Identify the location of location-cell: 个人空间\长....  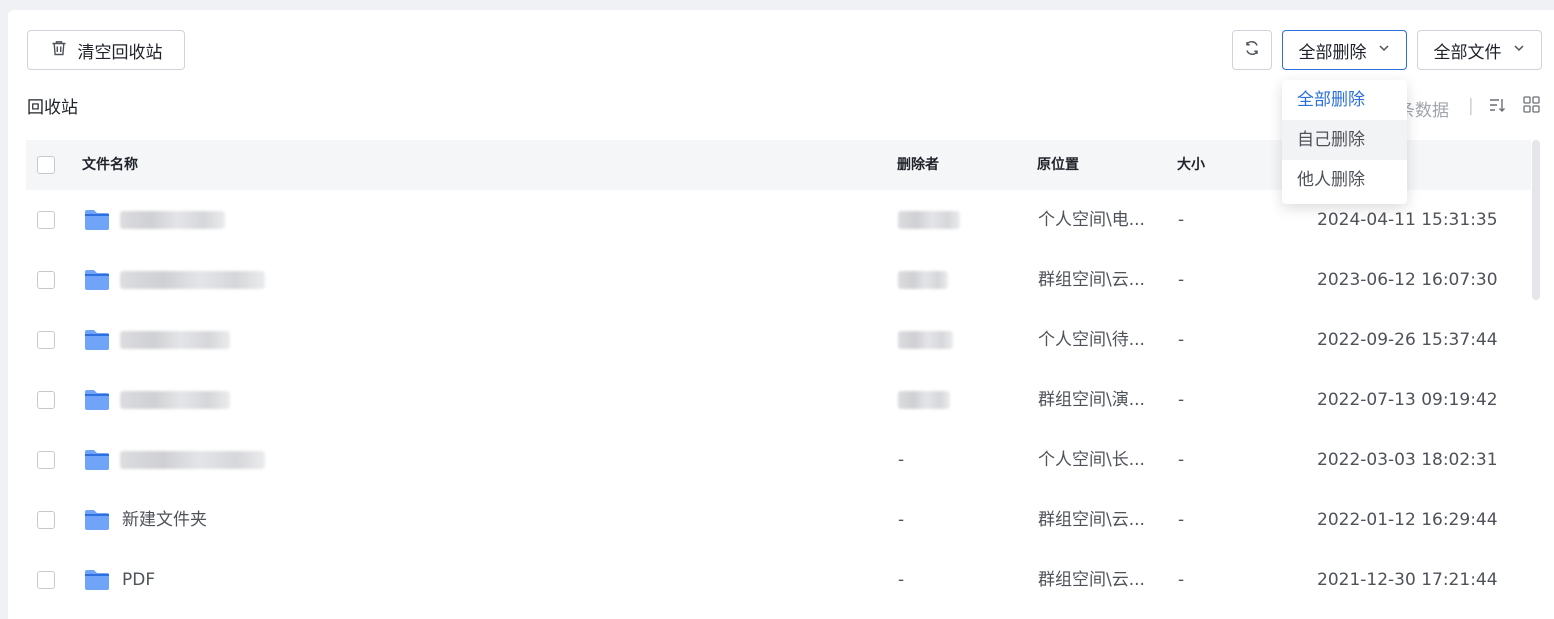
(1091, 460).